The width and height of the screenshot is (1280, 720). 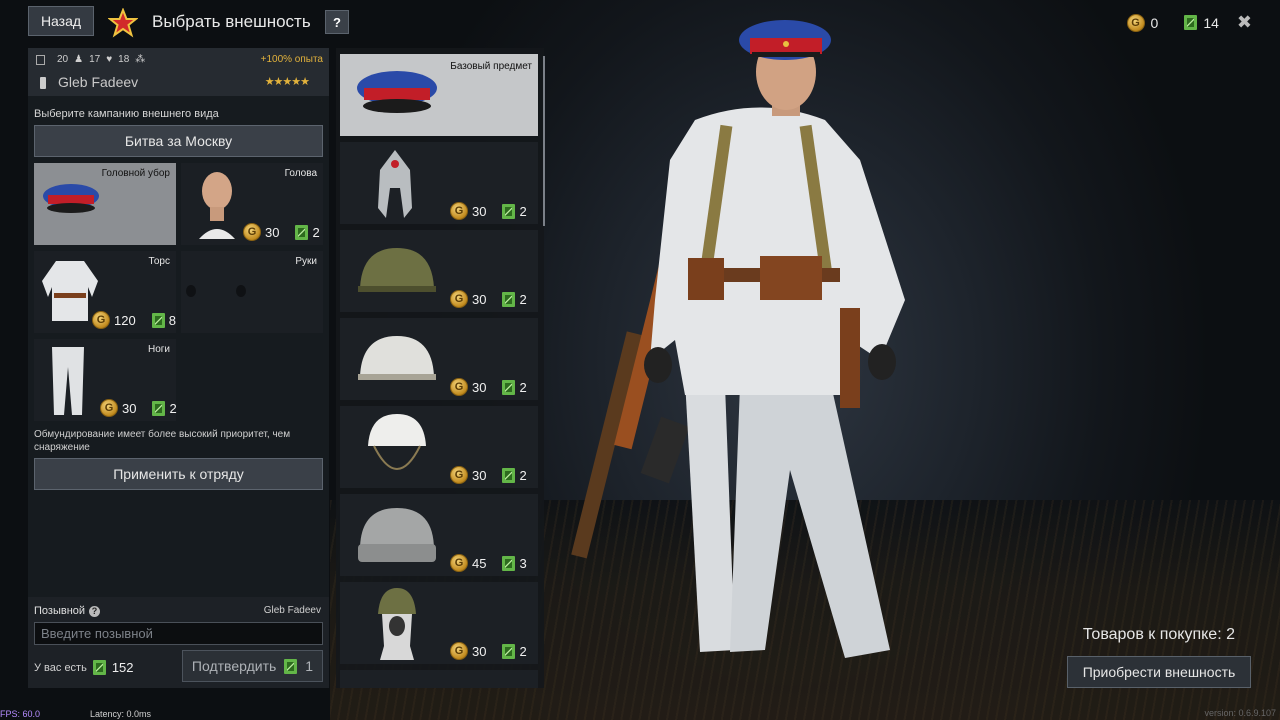 What do you see at coordinates (252, 292) in the screenshot?
I see `slot-hands: Руки` at bounding box center [252, 292].